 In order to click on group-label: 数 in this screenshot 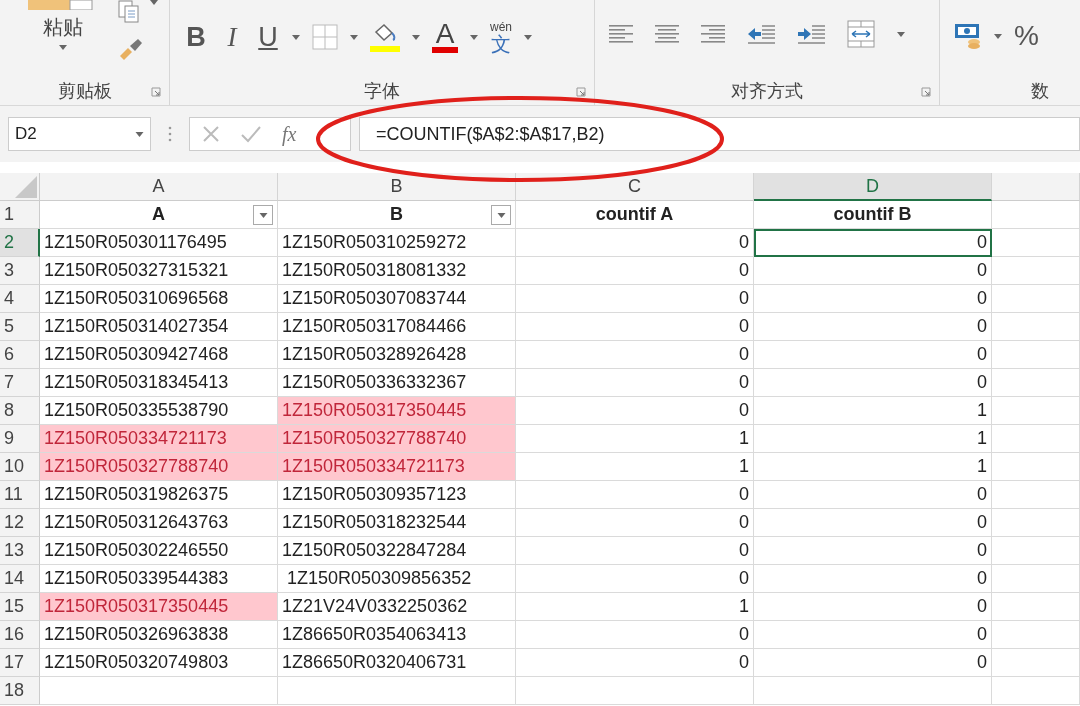, I will do `click(1040, 91)`.